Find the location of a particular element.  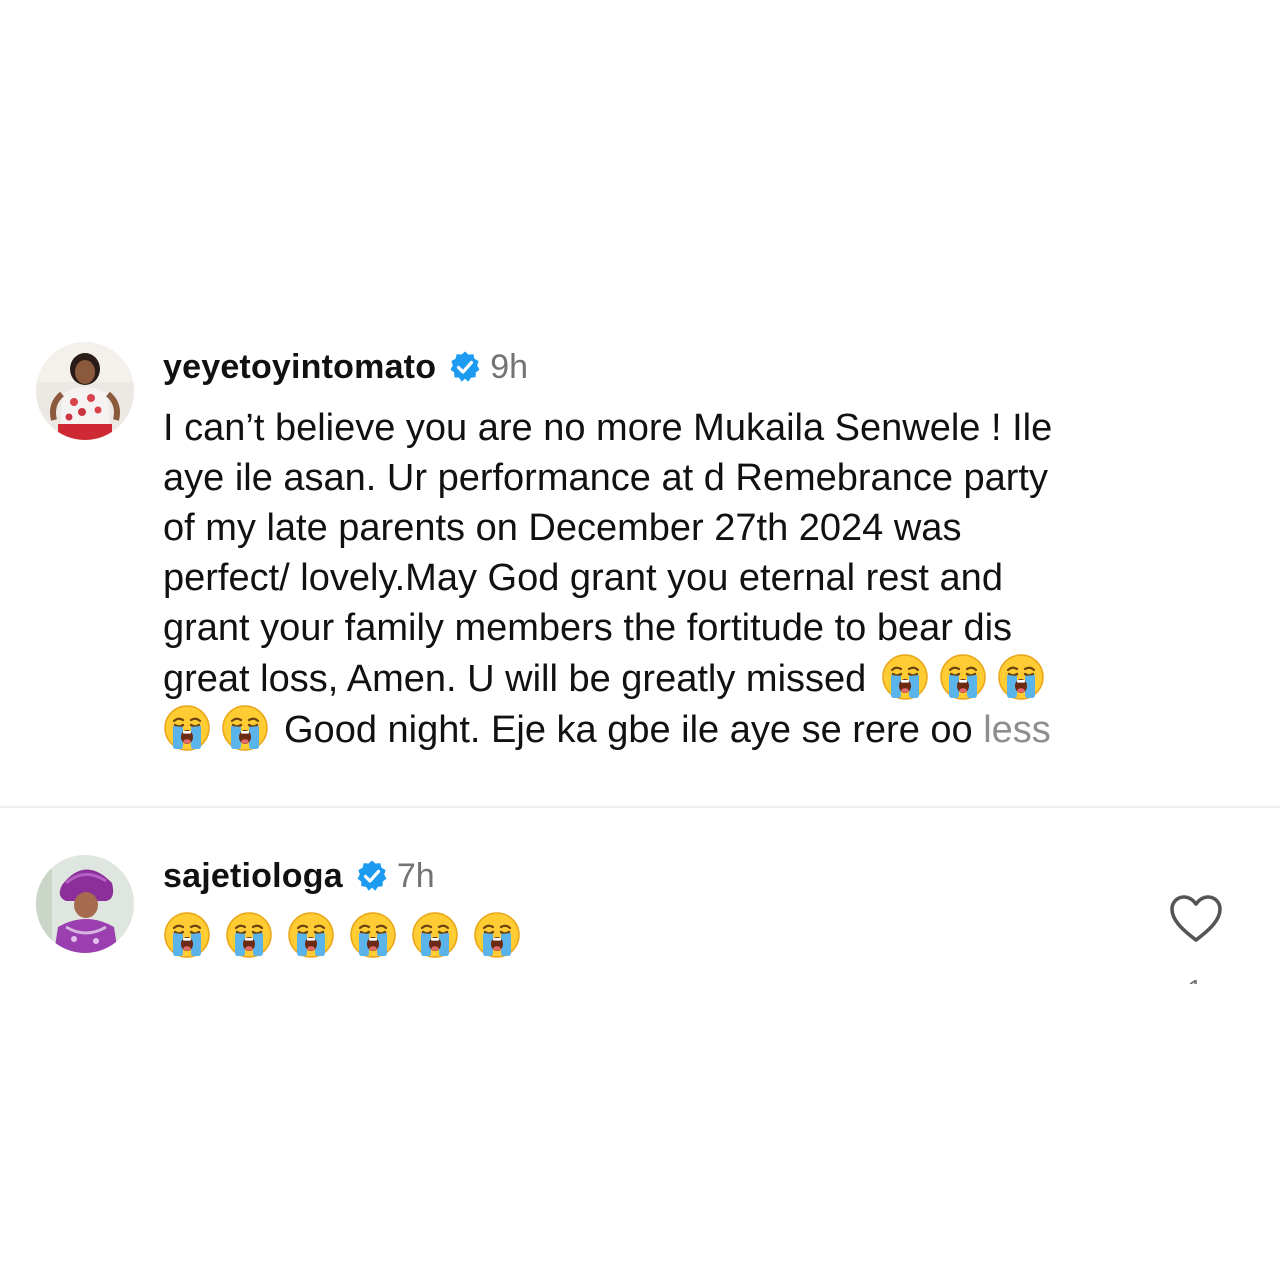

comment-header: sajetiologa 7h is located at coordinates (299, 876).